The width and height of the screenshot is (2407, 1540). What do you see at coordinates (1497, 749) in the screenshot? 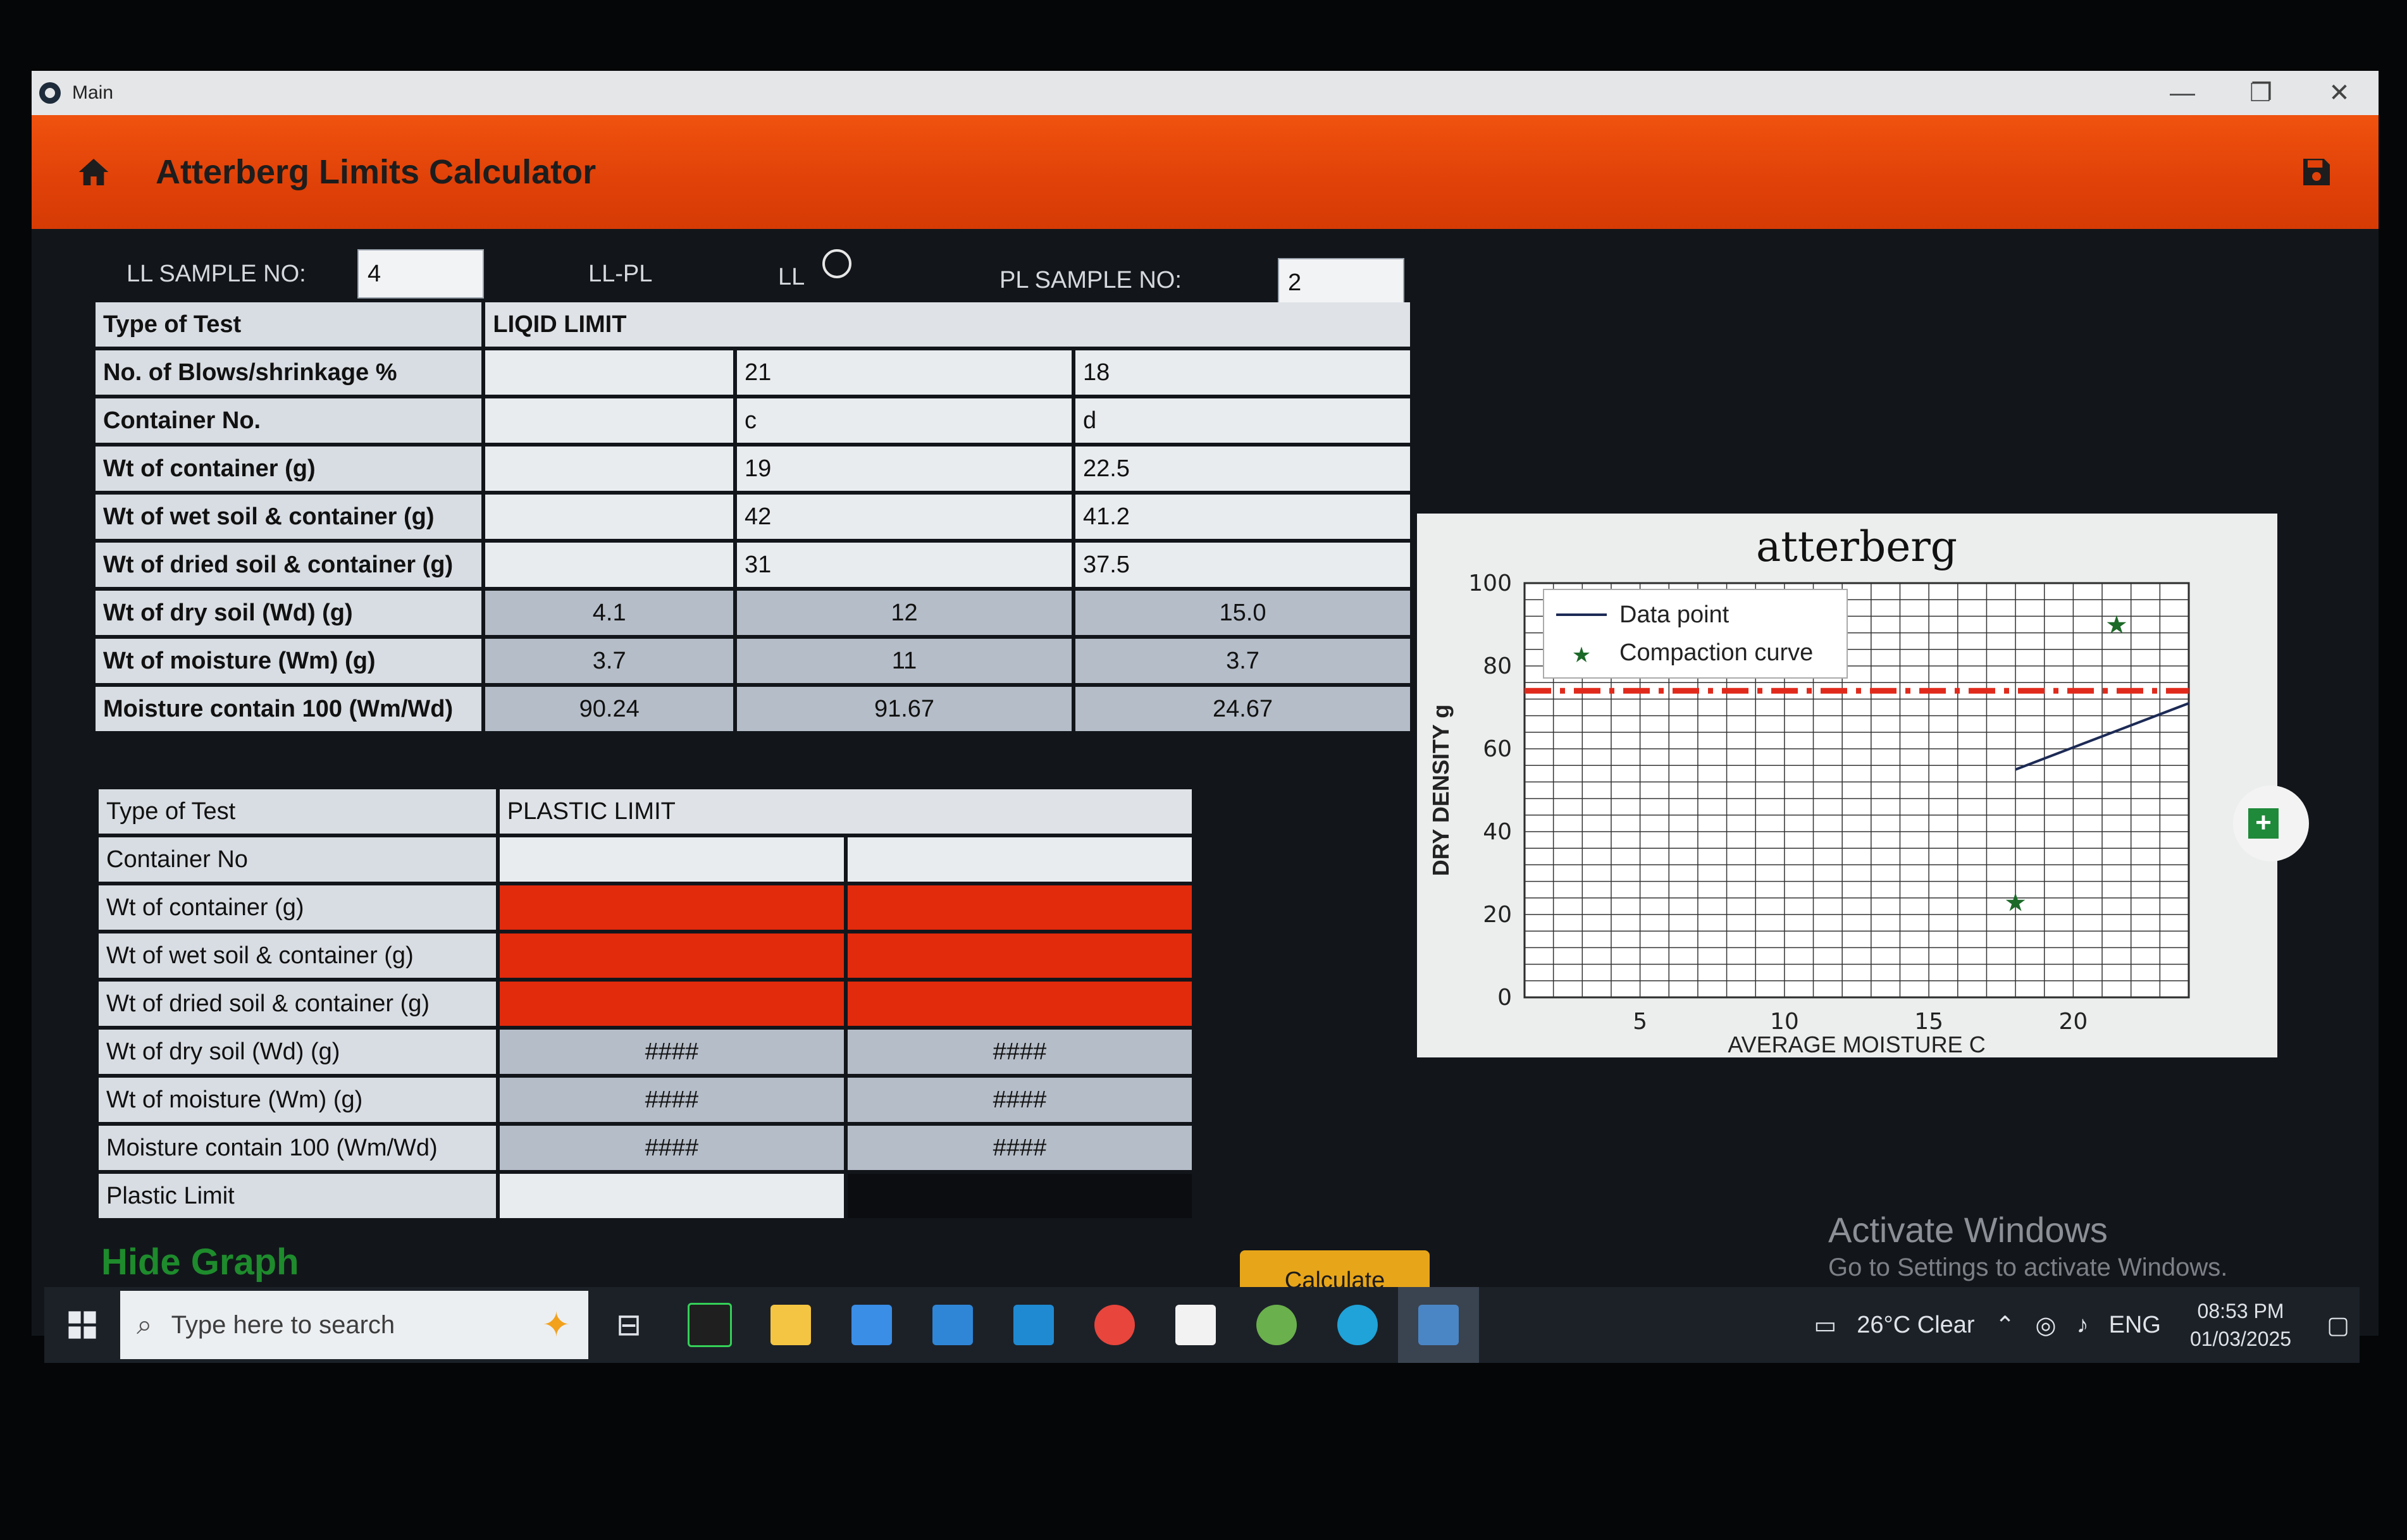
I see `y-tick-label: 60` at bounding box center [1497, 749].